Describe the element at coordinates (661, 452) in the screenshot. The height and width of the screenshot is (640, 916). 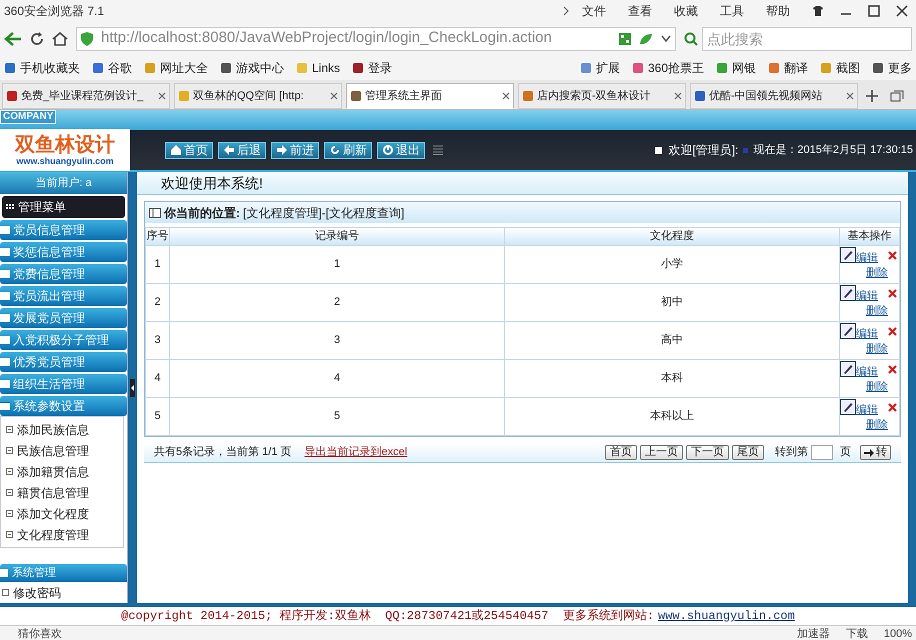
I see `pager-button: 上一页` at that location.